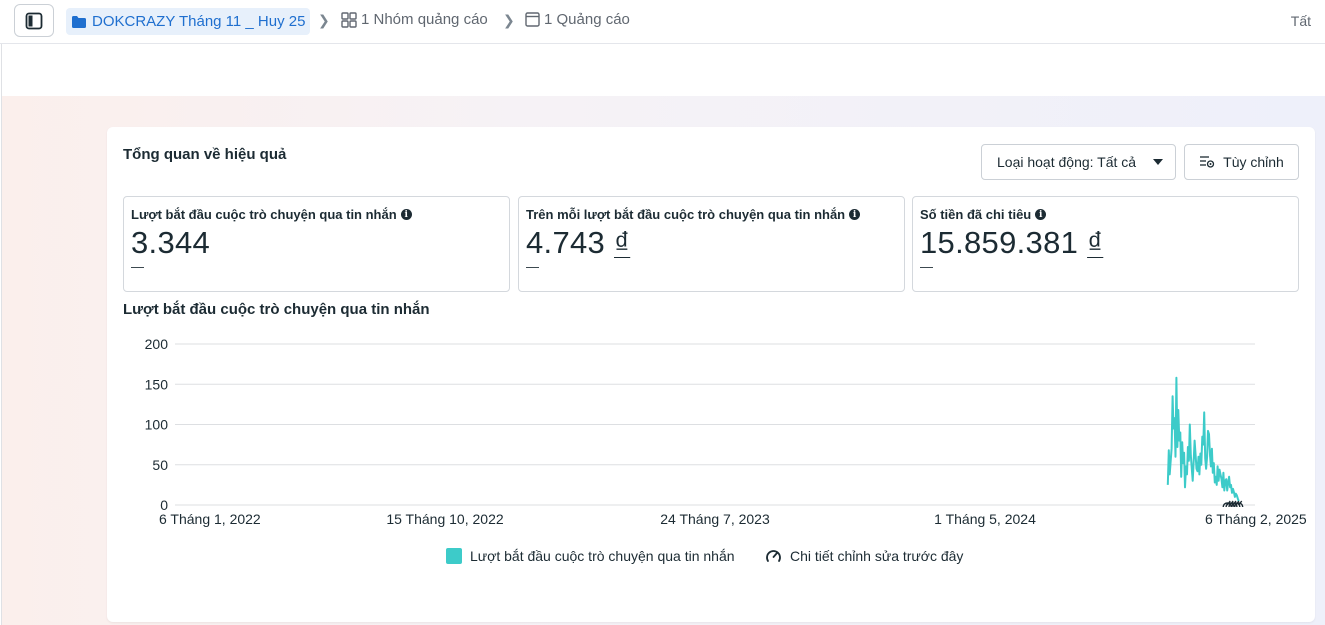  I want to click on breadcrumb-ads: 1 Quảng cáo, so click(577, 19).